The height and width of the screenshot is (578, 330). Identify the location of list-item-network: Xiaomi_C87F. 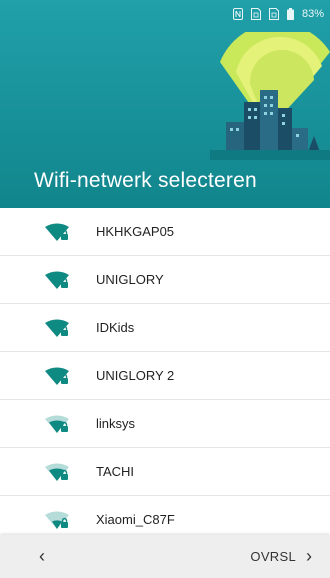
(165, 515).